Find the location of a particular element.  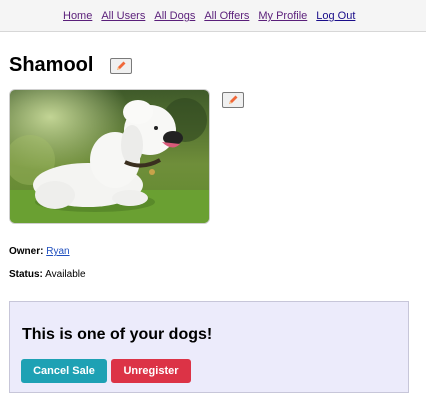

poodle-image is located at coordinates (109, 156).